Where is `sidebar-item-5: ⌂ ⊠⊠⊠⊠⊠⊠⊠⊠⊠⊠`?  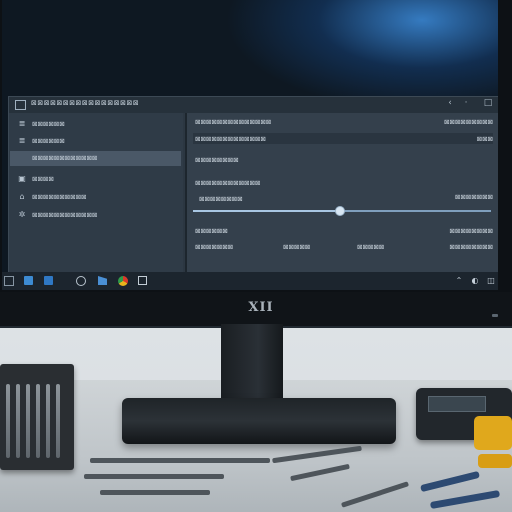
sidebar-item-5: ⌂ ⊠⊠⊠⊠⊠⊠⊠⊠⊠⊠ is located at coordinates (95, 197).